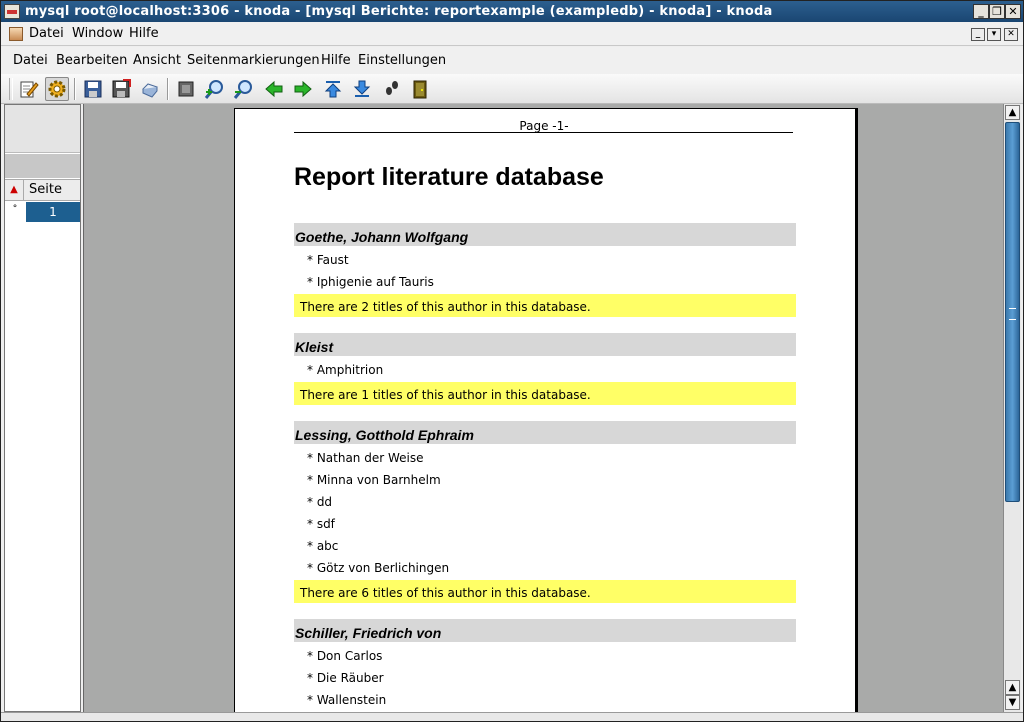 The width and height of the screenshot is (1024, 722). What do you see at coordinates (544, 126) in the screenshot?
I see `page-header: Page -1-` at bounding box center [544, 126].